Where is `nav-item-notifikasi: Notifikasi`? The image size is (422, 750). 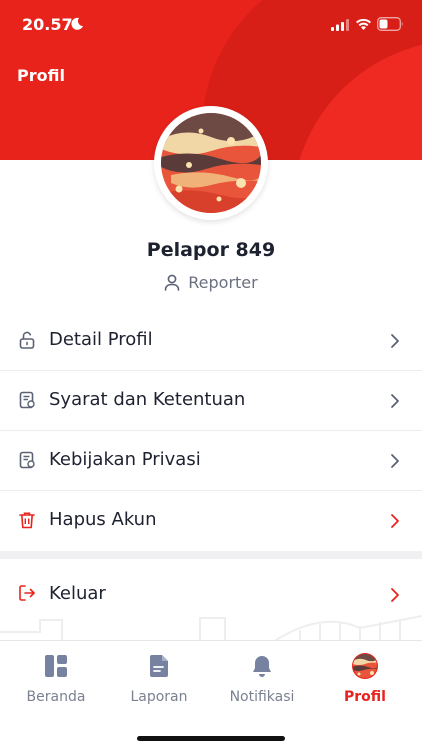
nav-item-notifikasi: Notifikasi is located at coordinates (262, 683).